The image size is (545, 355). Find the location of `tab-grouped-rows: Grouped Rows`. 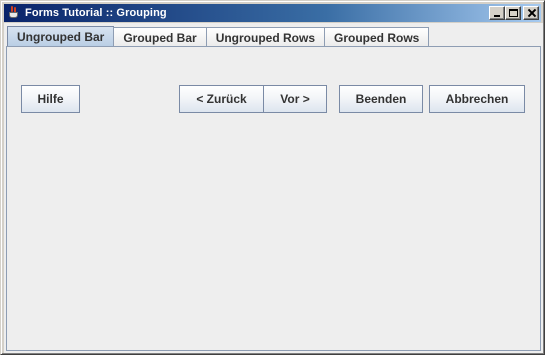

tab-grouped-rows: Grouped Rows is located at coordinates (377, 37).